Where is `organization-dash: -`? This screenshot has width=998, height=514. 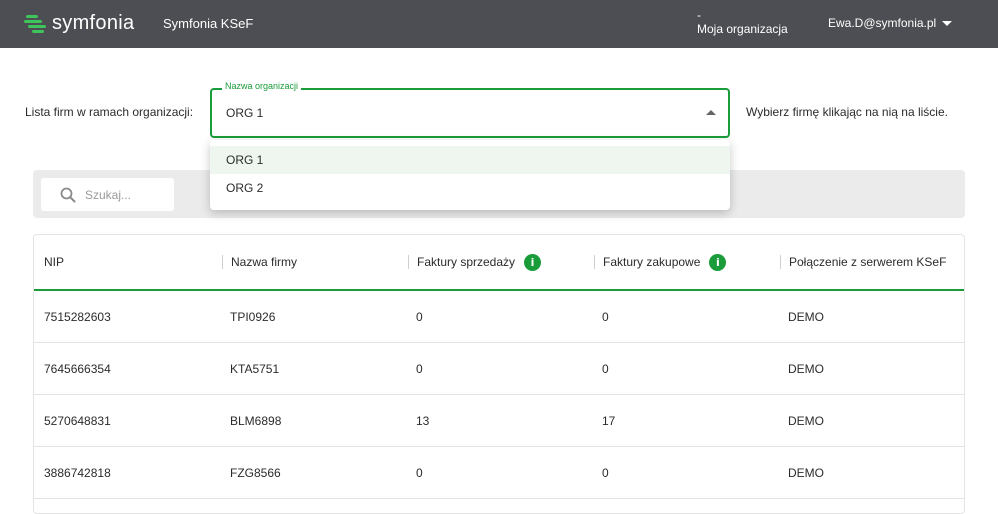
organization-dash: - is located at coordinates (699, 15).